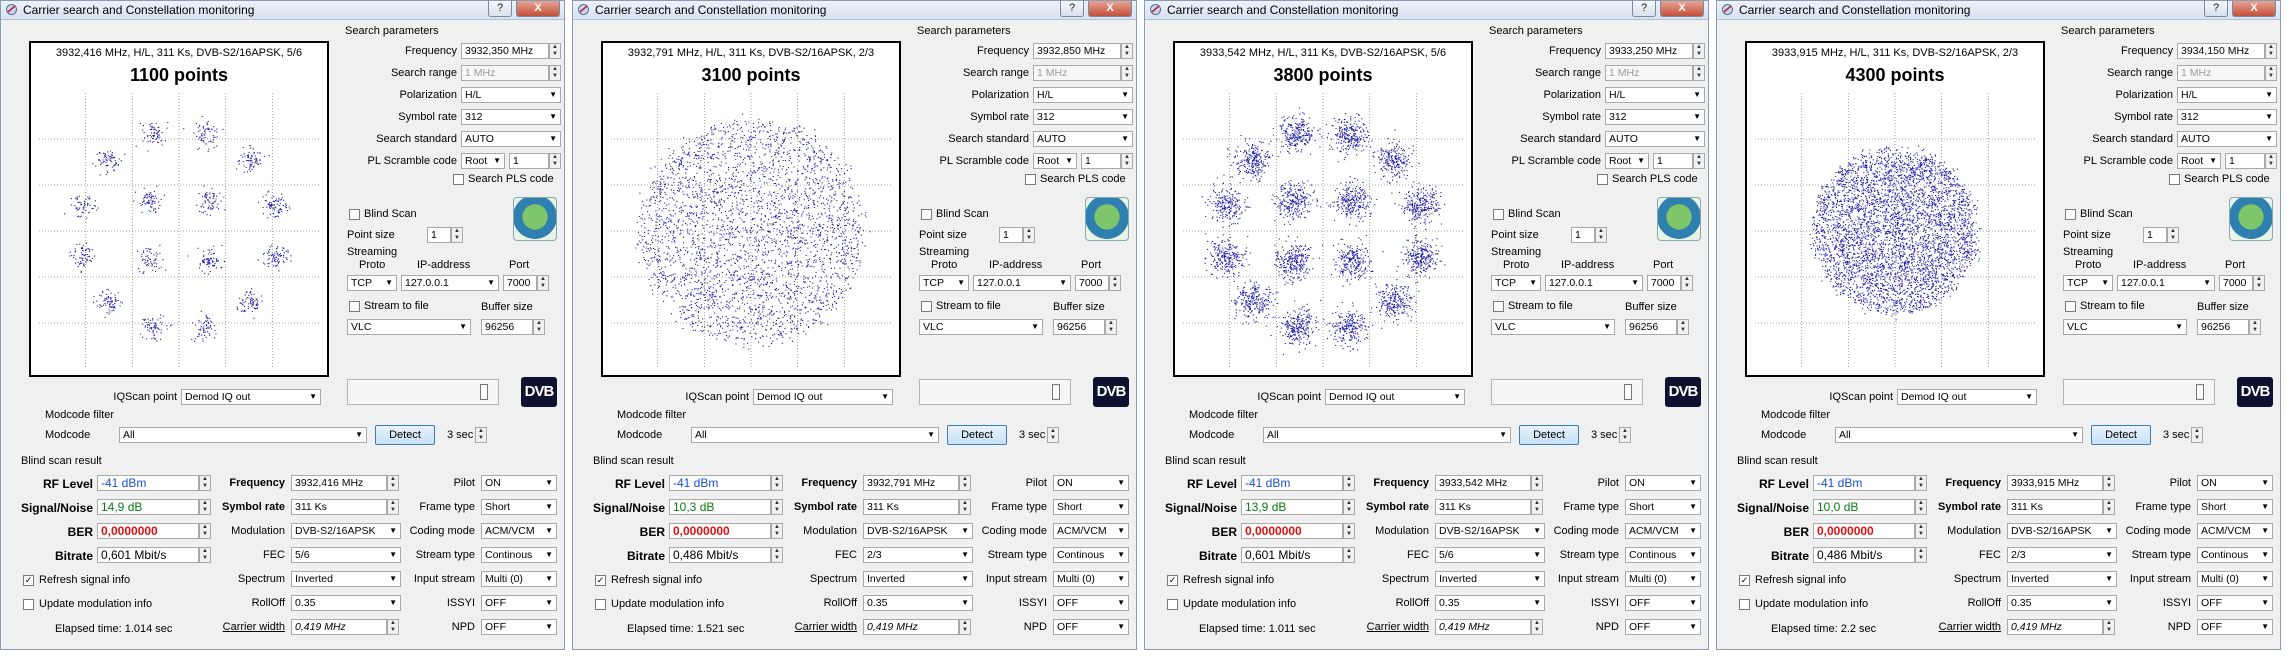  What do you see at coordinates (926, 306) in the screenshot?
I see `stream-to-file-checkbox` at bounding box center [926, 306].